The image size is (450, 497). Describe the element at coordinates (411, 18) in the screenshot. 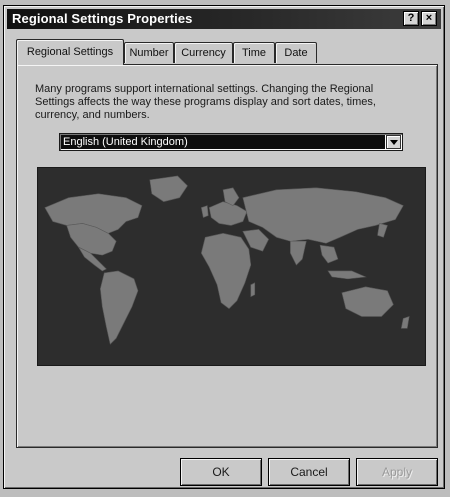

I see `help-button: ?` at that location.